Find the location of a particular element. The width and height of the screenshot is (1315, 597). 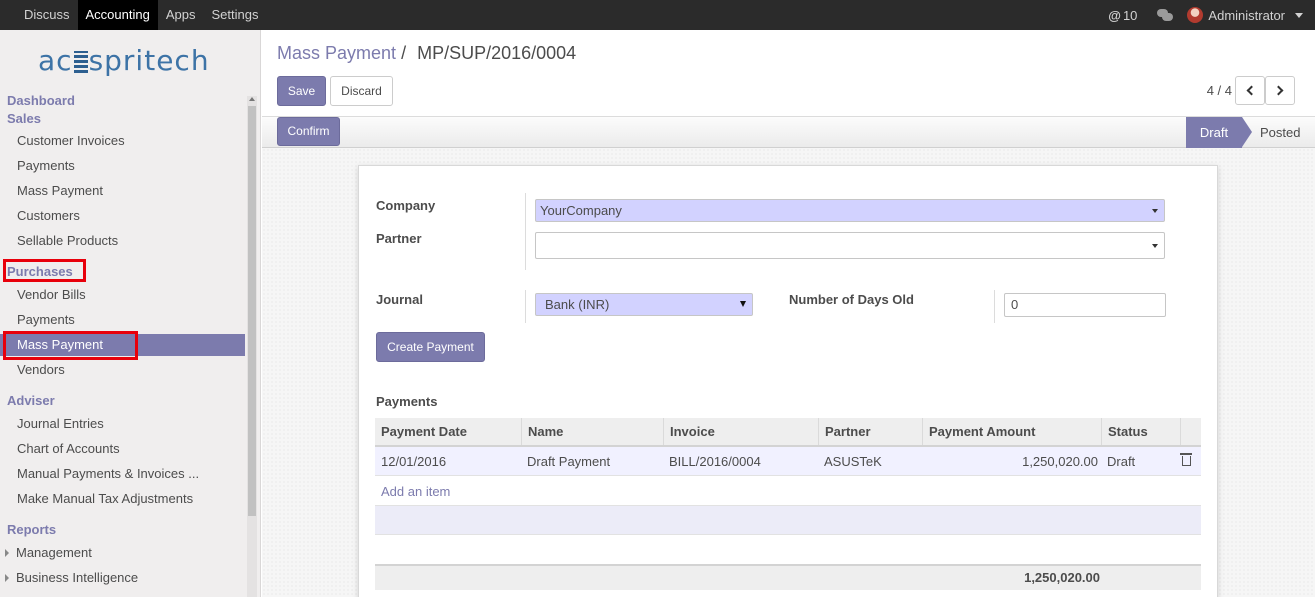

menu-settings: Settings is located at coordinates (234, 15).